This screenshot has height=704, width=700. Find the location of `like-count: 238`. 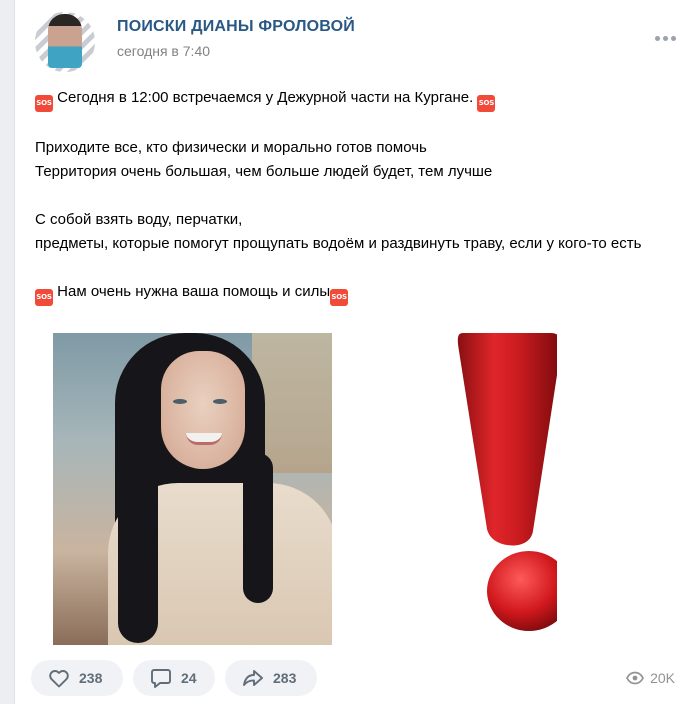

like-count: 238 is located at coordinates (91, 678).